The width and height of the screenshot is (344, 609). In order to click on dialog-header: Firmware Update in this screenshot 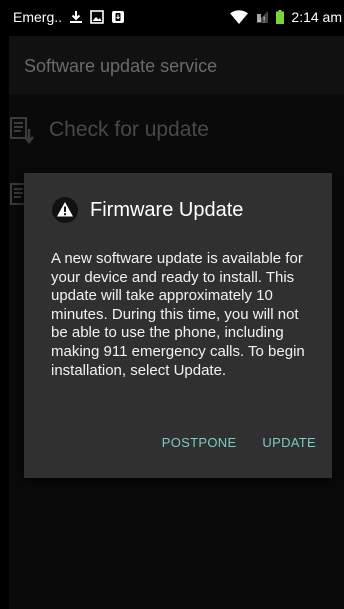, I will do `click(147, 210)`.